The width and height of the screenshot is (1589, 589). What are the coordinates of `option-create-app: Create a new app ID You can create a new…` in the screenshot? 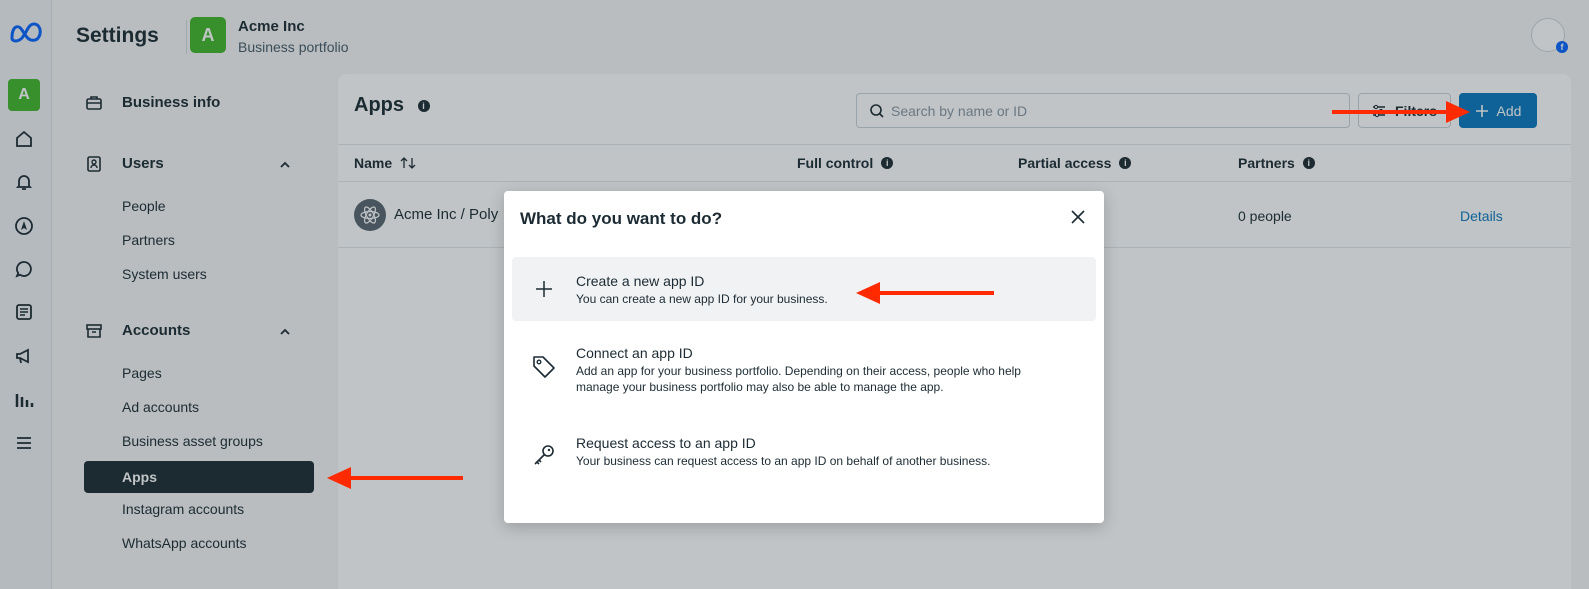 It's located at (804, 289).